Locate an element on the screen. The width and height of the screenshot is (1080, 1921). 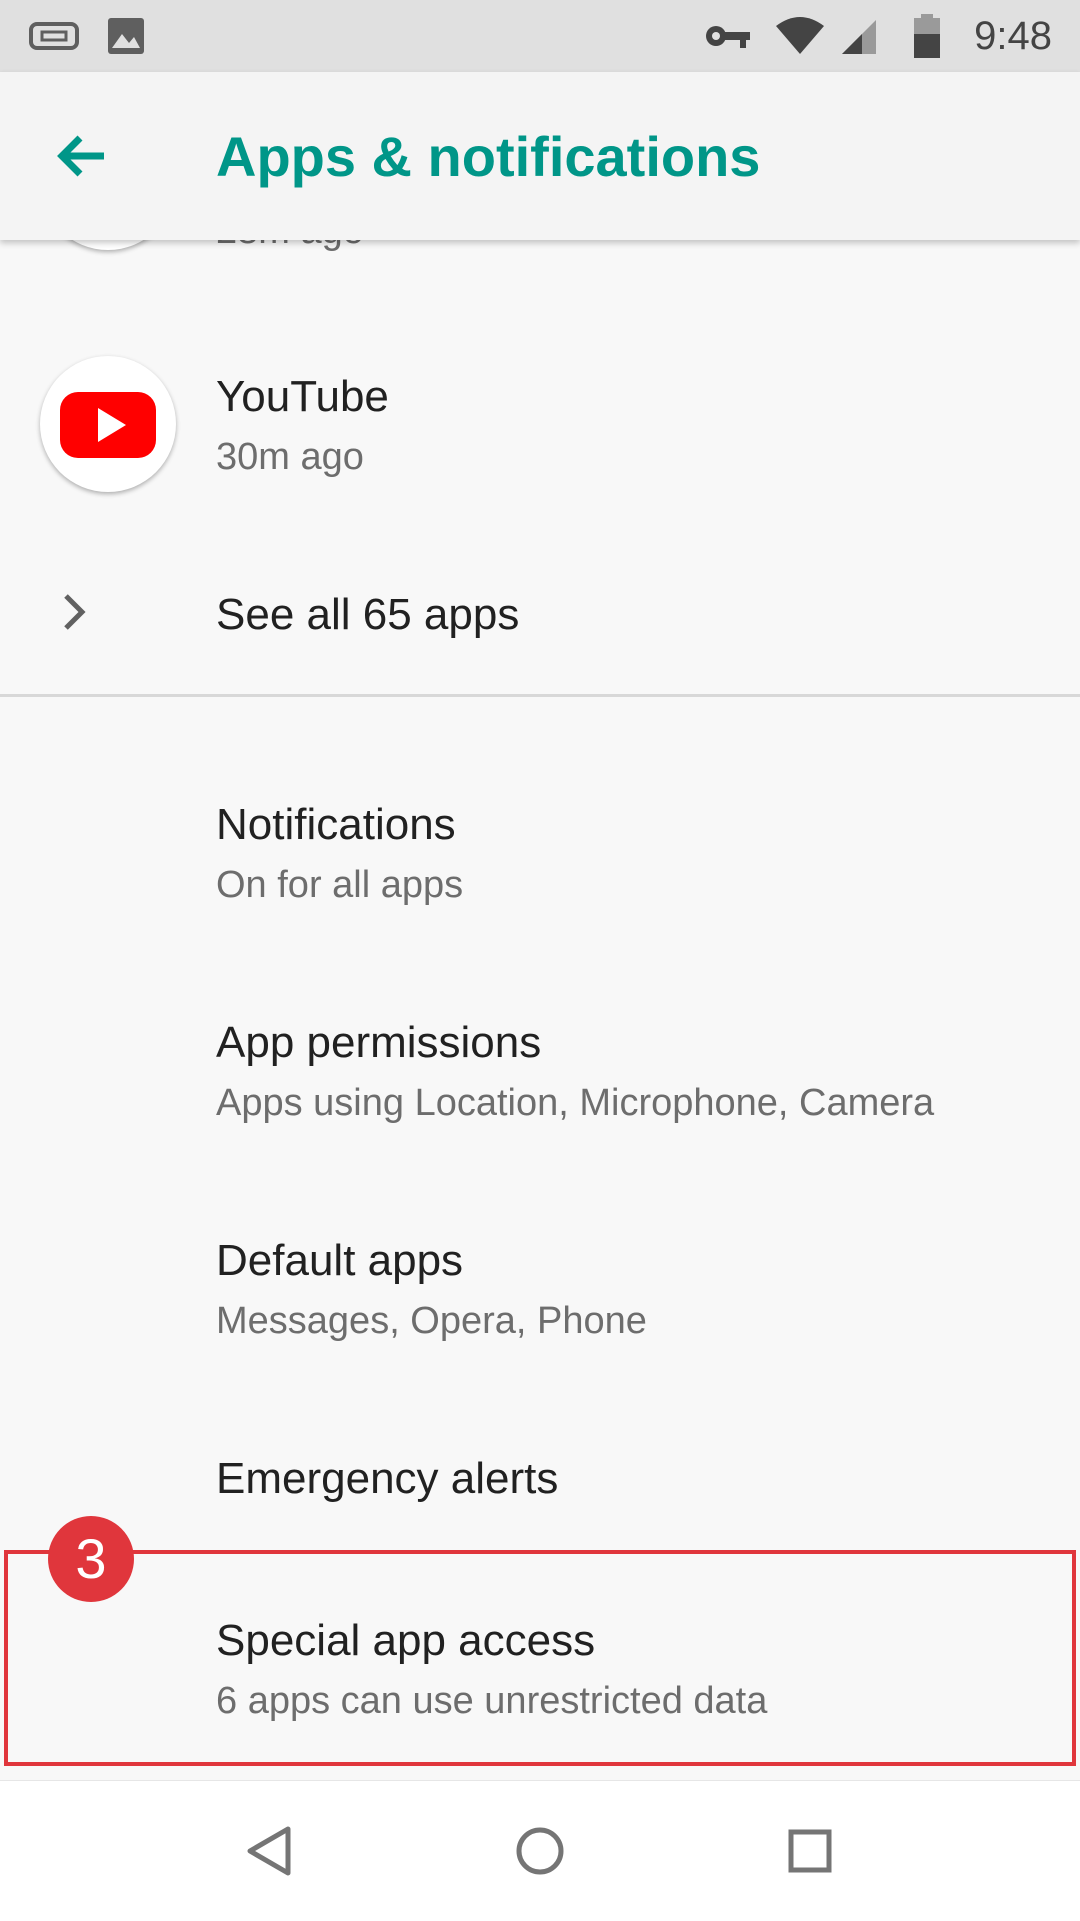
app-bar: Apps & notifications is located at coordinates (540, 156).